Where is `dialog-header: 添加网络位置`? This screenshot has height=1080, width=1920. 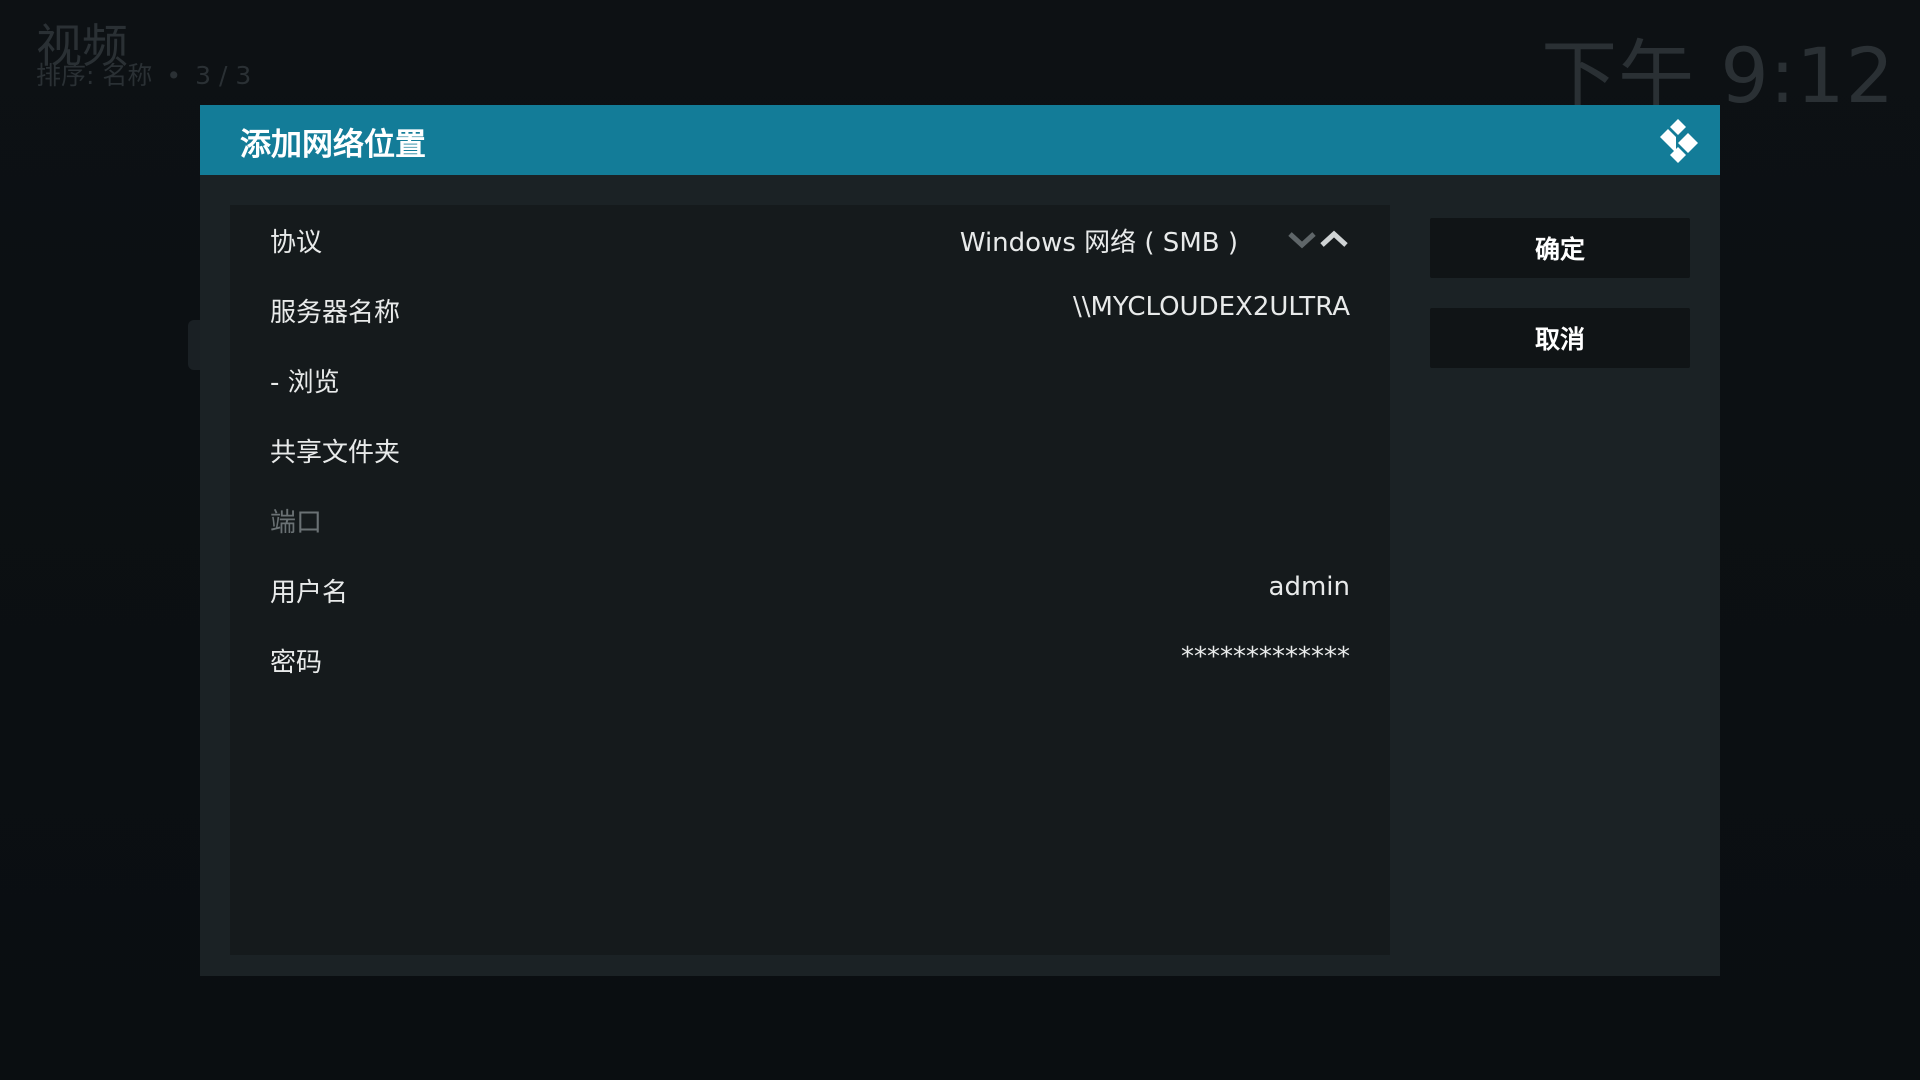 dialog-header: 添加网络位置 is located at coordinates (960, 140).